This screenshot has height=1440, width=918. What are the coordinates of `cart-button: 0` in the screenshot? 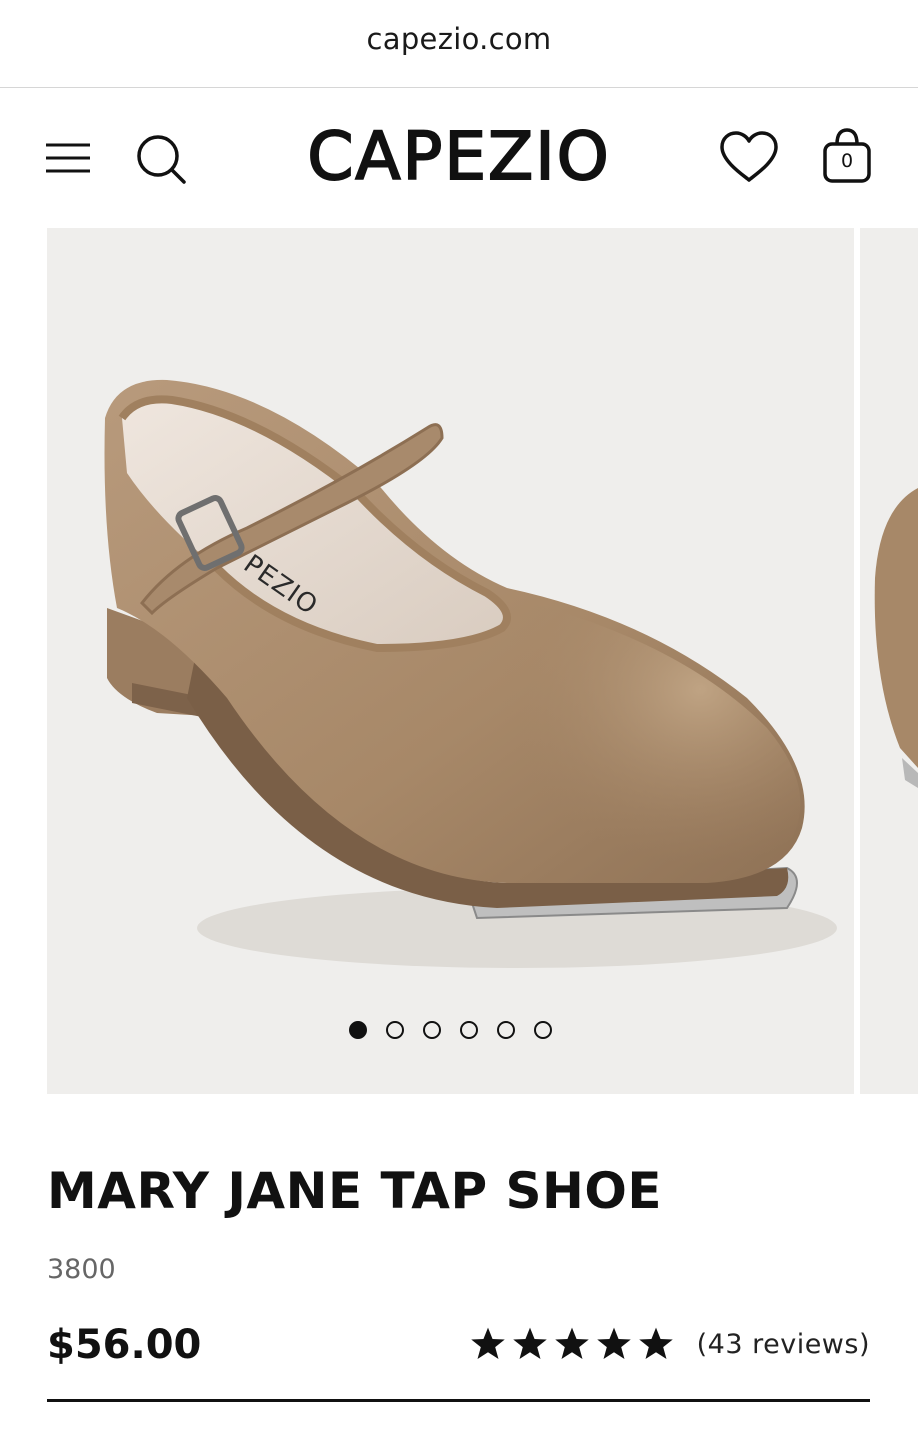 It's located at (847, 156).